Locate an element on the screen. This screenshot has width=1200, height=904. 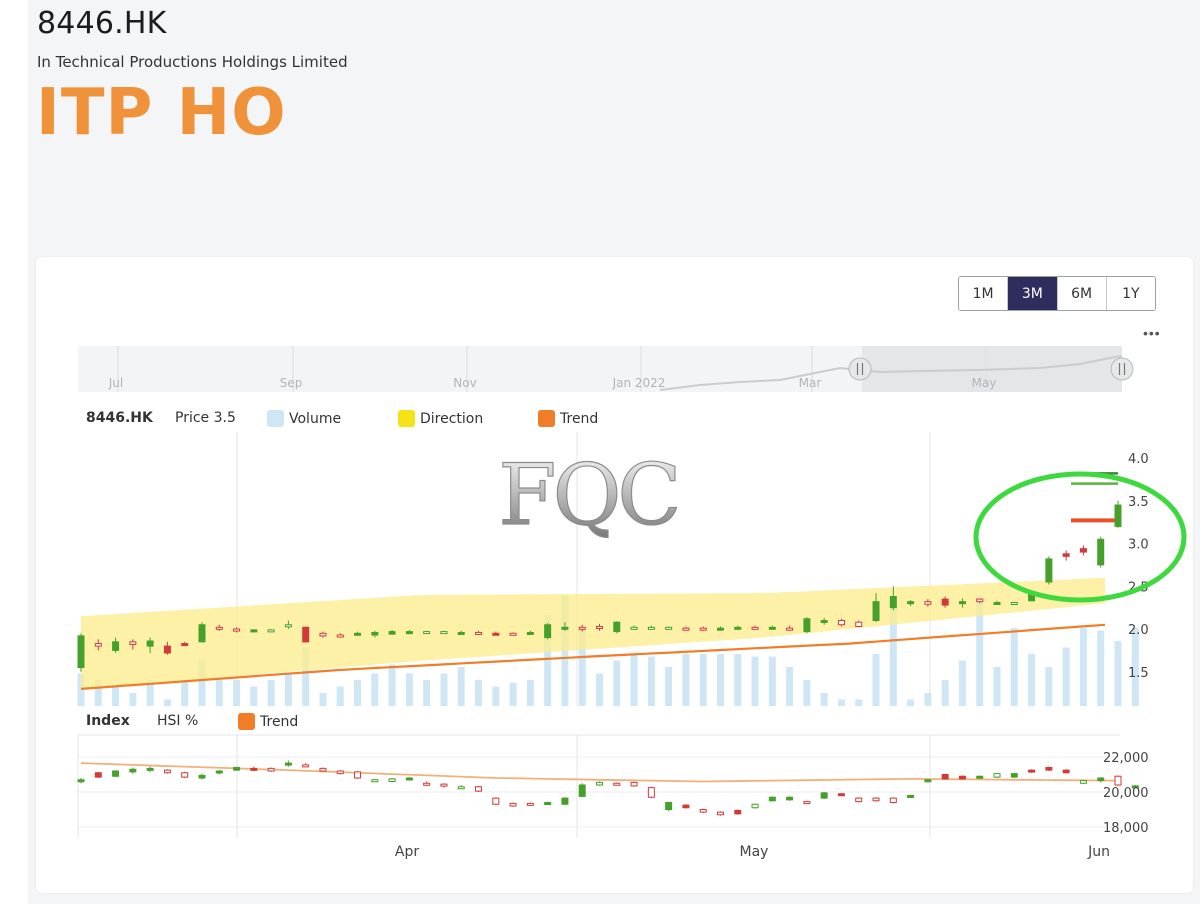
index-grid is located at coordinates (598, 786).